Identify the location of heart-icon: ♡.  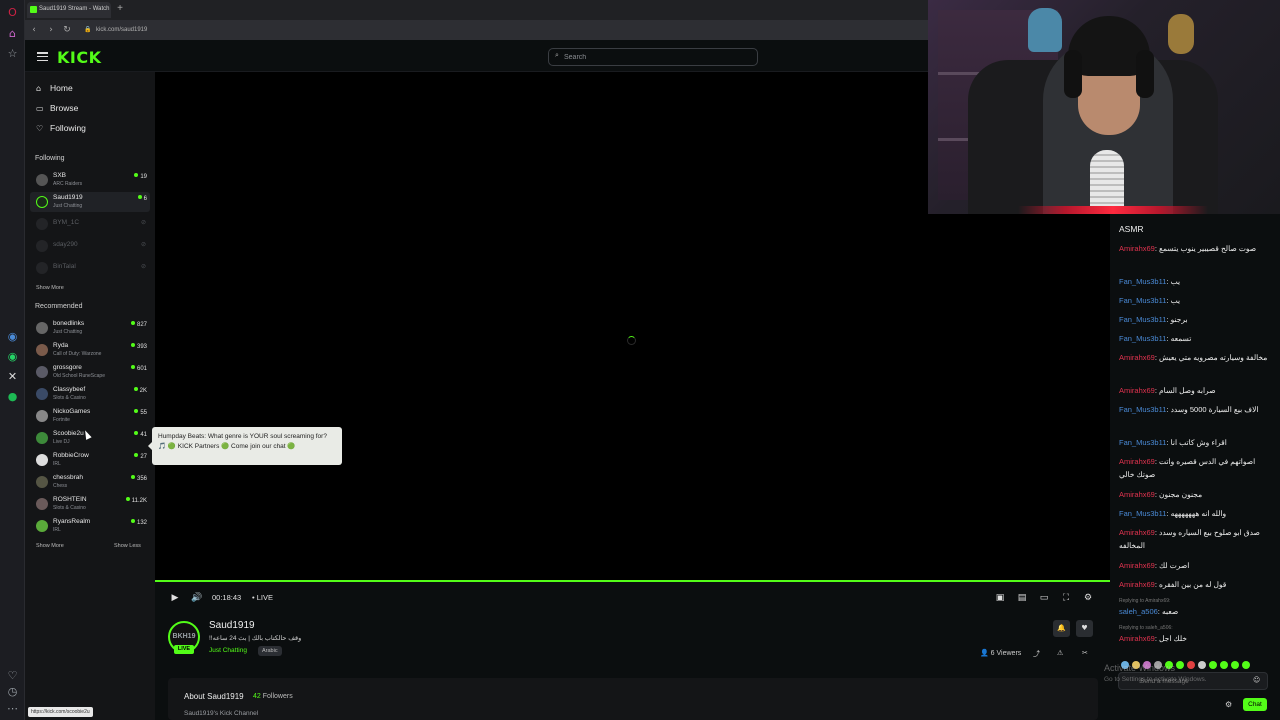
(12, 675).